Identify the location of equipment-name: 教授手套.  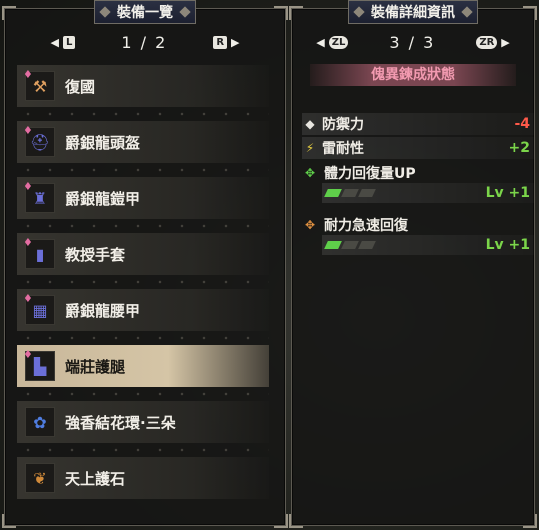
(95, 254).